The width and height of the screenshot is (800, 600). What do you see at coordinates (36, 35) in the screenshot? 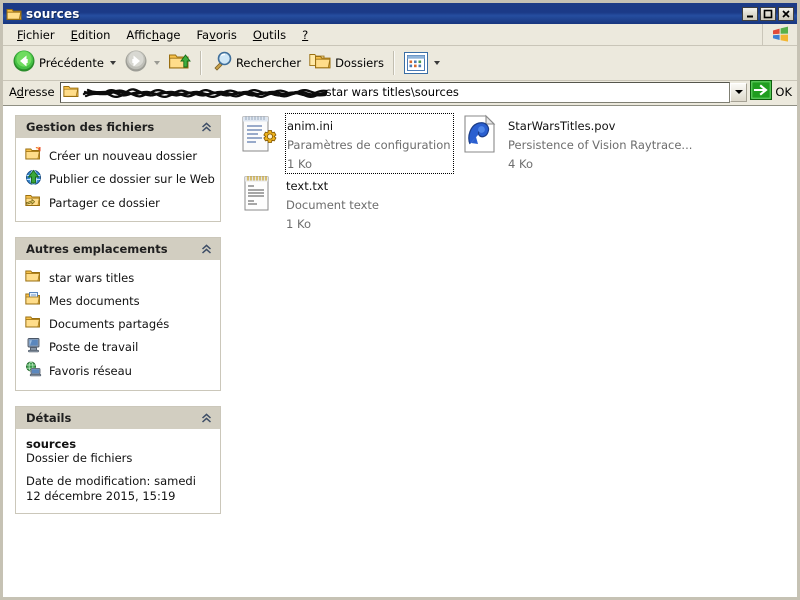
I see `menu-fichier: Fichier` at bounding box center [36, 35].